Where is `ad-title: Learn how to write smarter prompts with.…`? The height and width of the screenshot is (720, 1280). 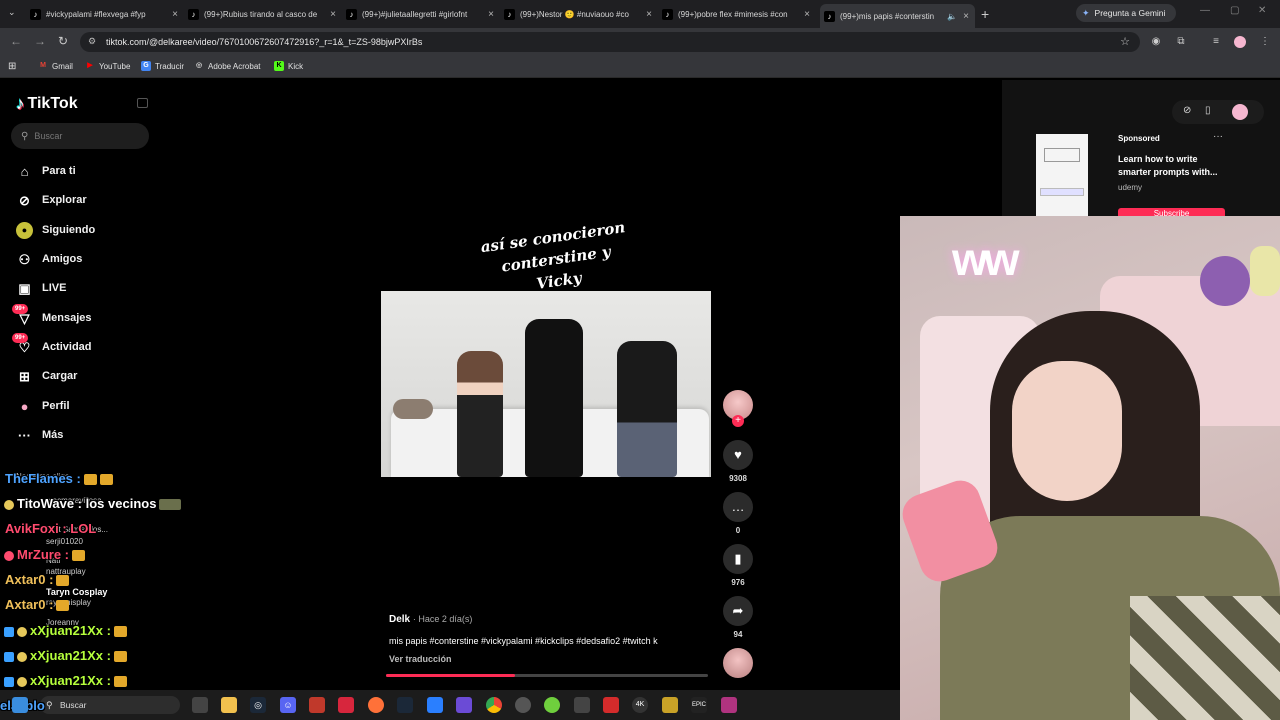 ad-title: Learn how to write smarter prompts with.… is located at coordinates (1174, 166).